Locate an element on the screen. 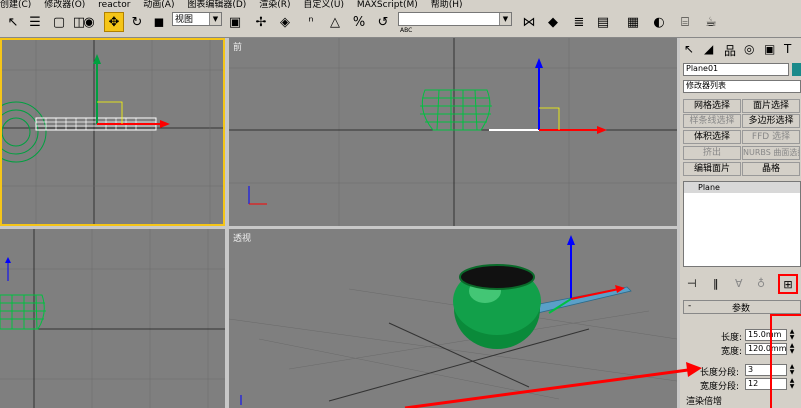 The height and width of the screenshot is (408, 801). annotation-arrow is located at coordinates (546, 388).